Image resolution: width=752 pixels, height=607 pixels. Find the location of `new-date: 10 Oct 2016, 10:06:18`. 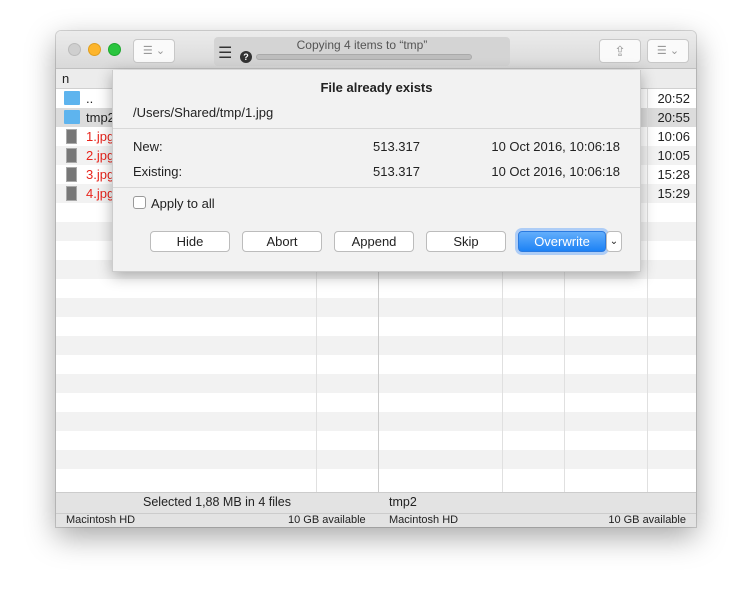

new-date: 10 Oct 2016, 10:06:18 is located at coordinates (555, 146).